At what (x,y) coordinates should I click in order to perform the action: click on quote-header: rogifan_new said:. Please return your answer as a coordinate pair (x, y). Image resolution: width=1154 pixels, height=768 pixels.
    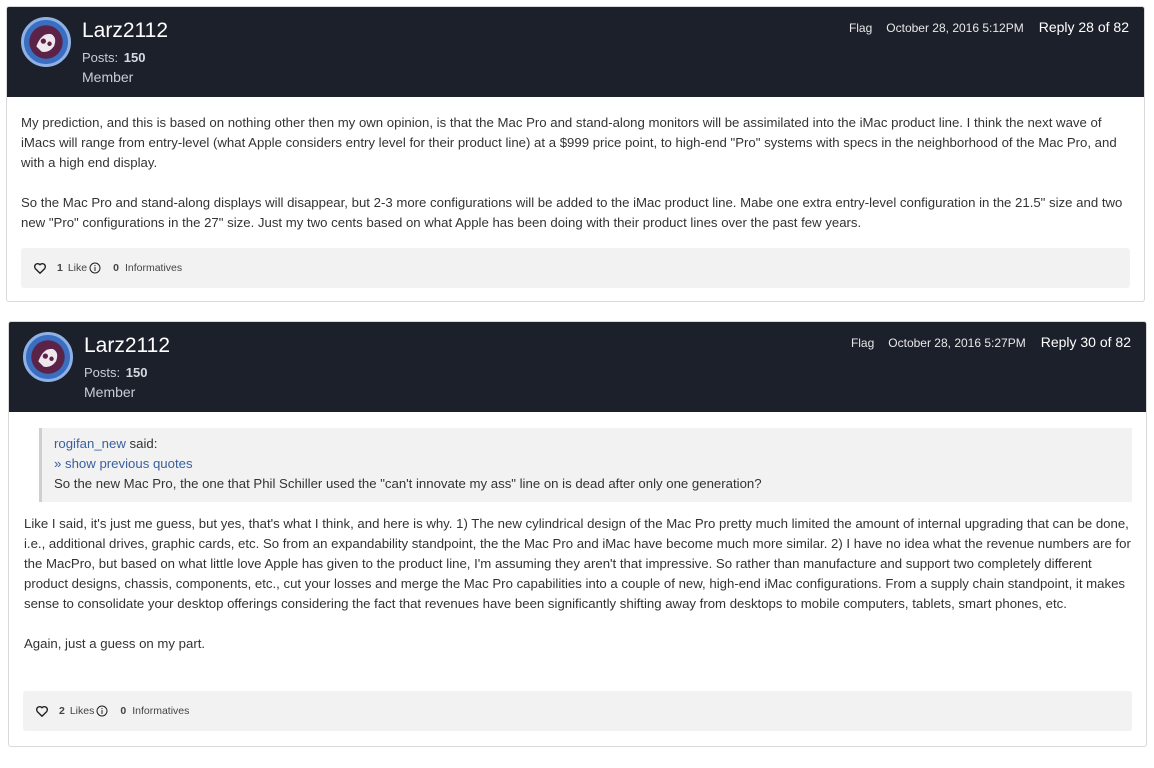
    Looking at the image, I should click on (587, 444).